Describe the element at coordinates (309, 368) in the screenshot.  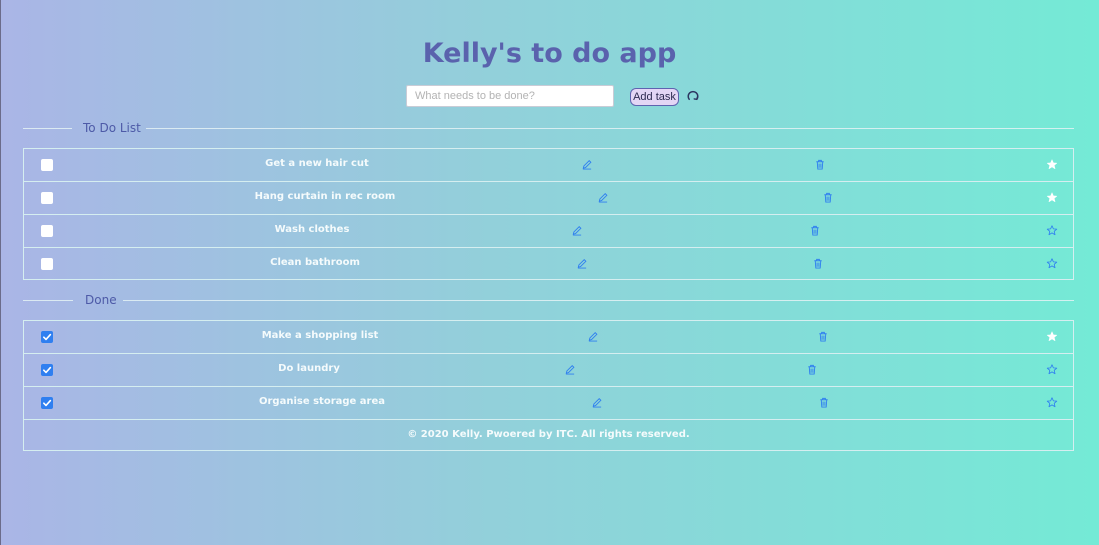
I see `task-text: Do laundry` at that location.